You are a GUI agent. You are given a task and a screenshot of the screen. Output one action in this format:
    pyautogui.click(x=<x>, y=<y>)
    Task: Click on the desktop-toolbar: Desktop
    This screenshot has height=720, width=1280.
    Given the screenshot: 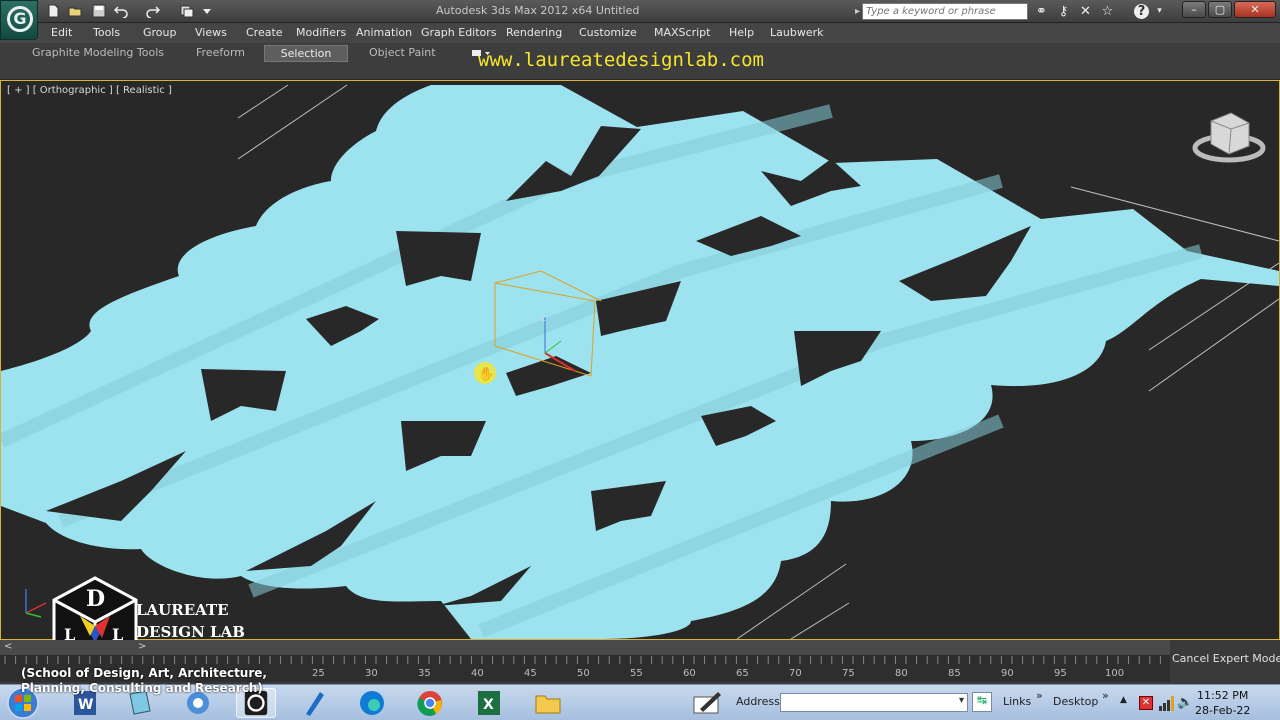 What is the action you would take?
    pyautogui.click(x=1075, y=701)
    